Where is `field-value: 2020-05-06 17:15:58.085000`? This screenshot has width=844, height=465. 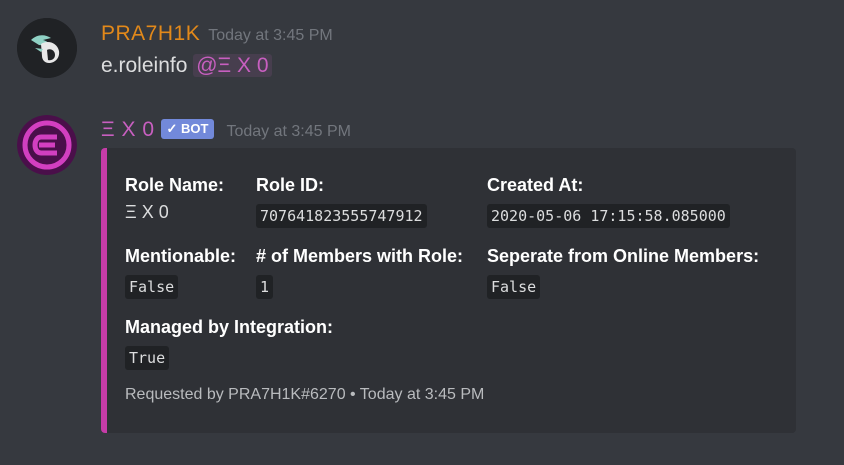
field-value: 2020-05-06 17:15:58.085000 is located at coordinates (608, 216).